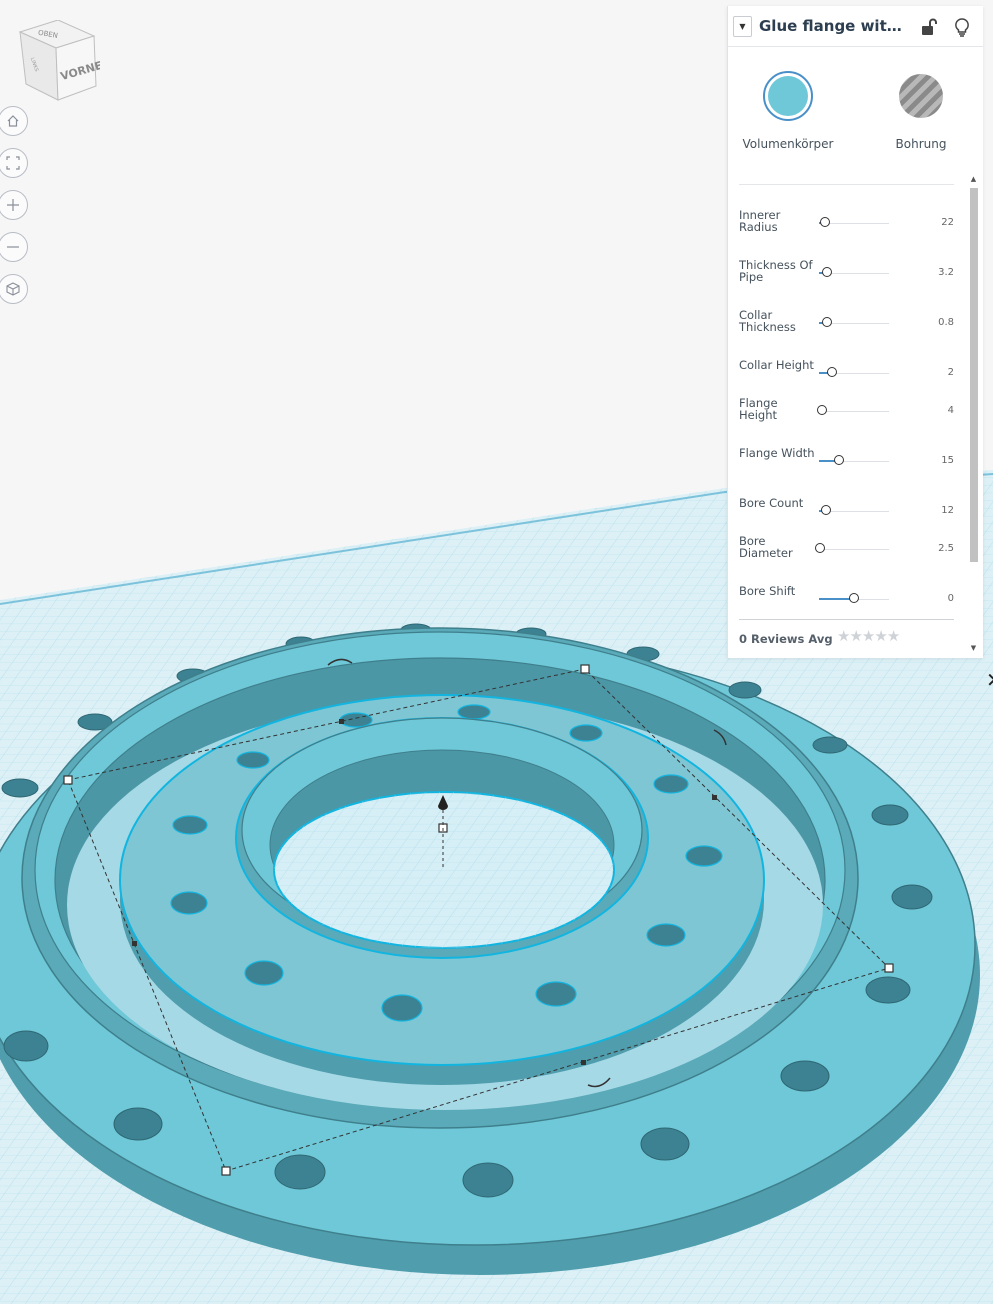 This screenshot has height=1304, width=993. What do you see at coordinates (444, 870) in the screenshot?
I see `pipe-hole-grid` at bounding box center [444, 870].